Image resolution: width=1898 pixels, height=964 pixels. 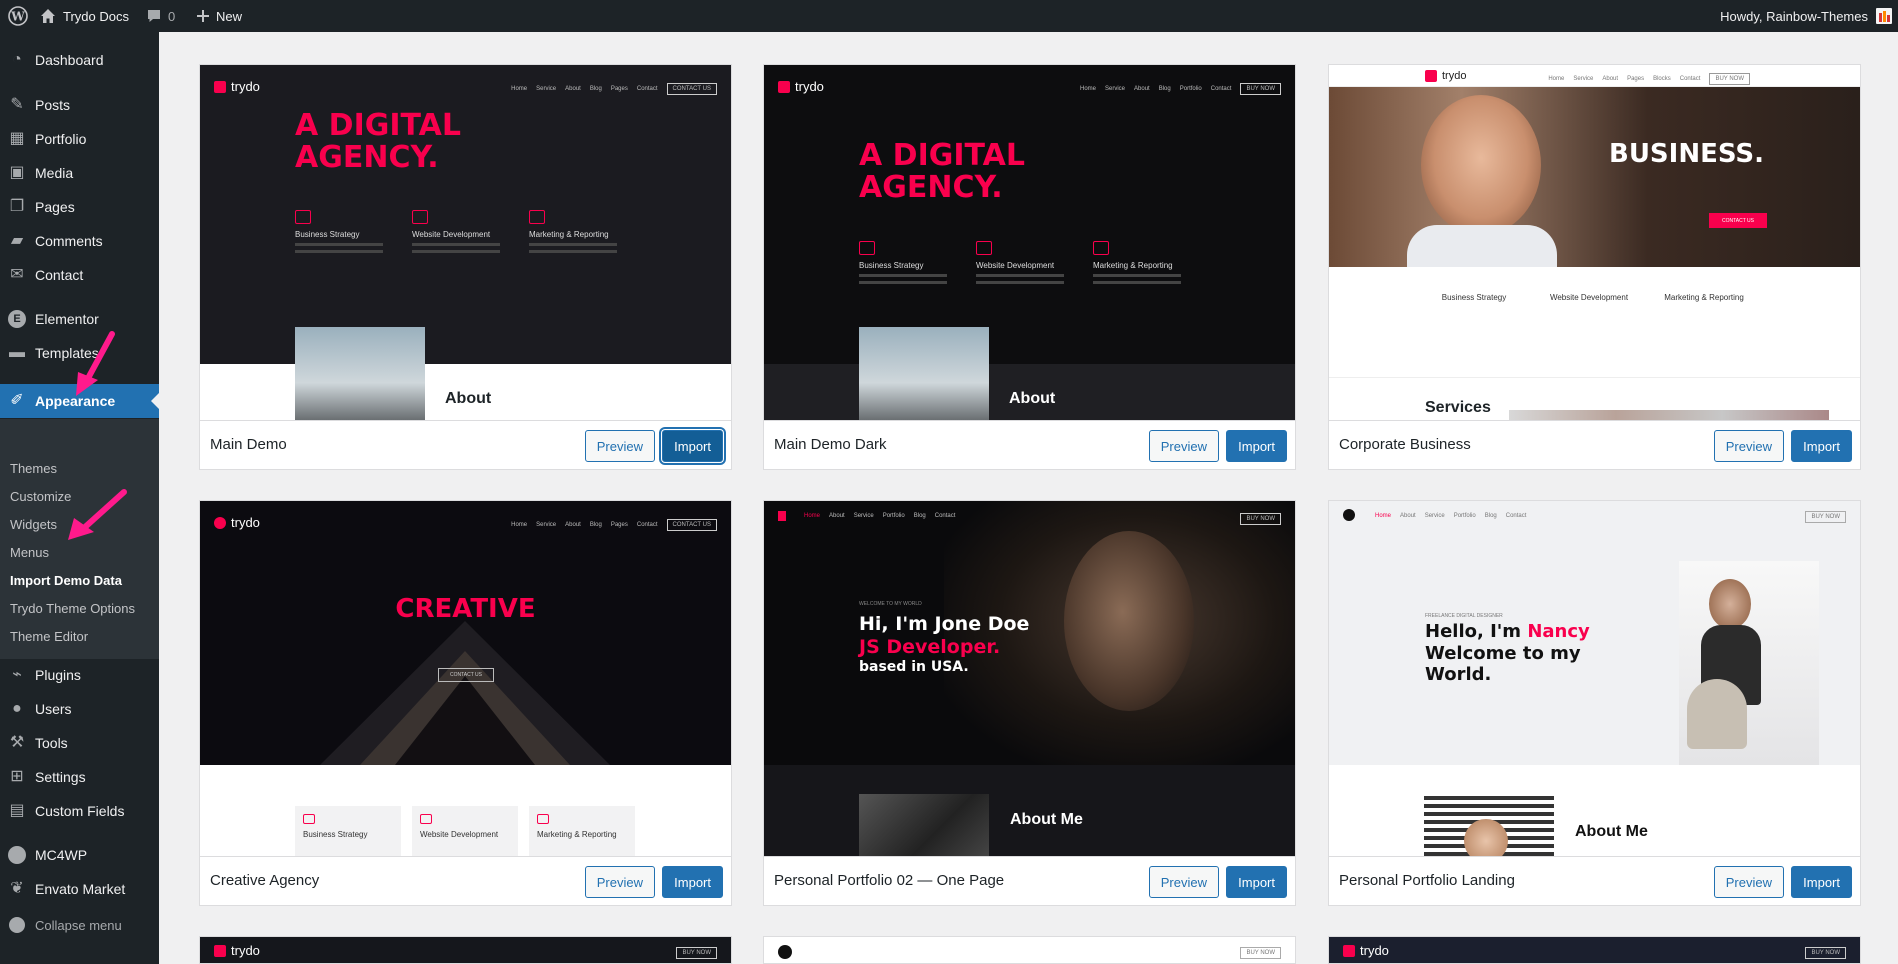 What do you see at coordinates (79, 743) in the screenshot?
I see `sidebar-item-tools: ⚒ Tools` at bounding box center [79, 743].